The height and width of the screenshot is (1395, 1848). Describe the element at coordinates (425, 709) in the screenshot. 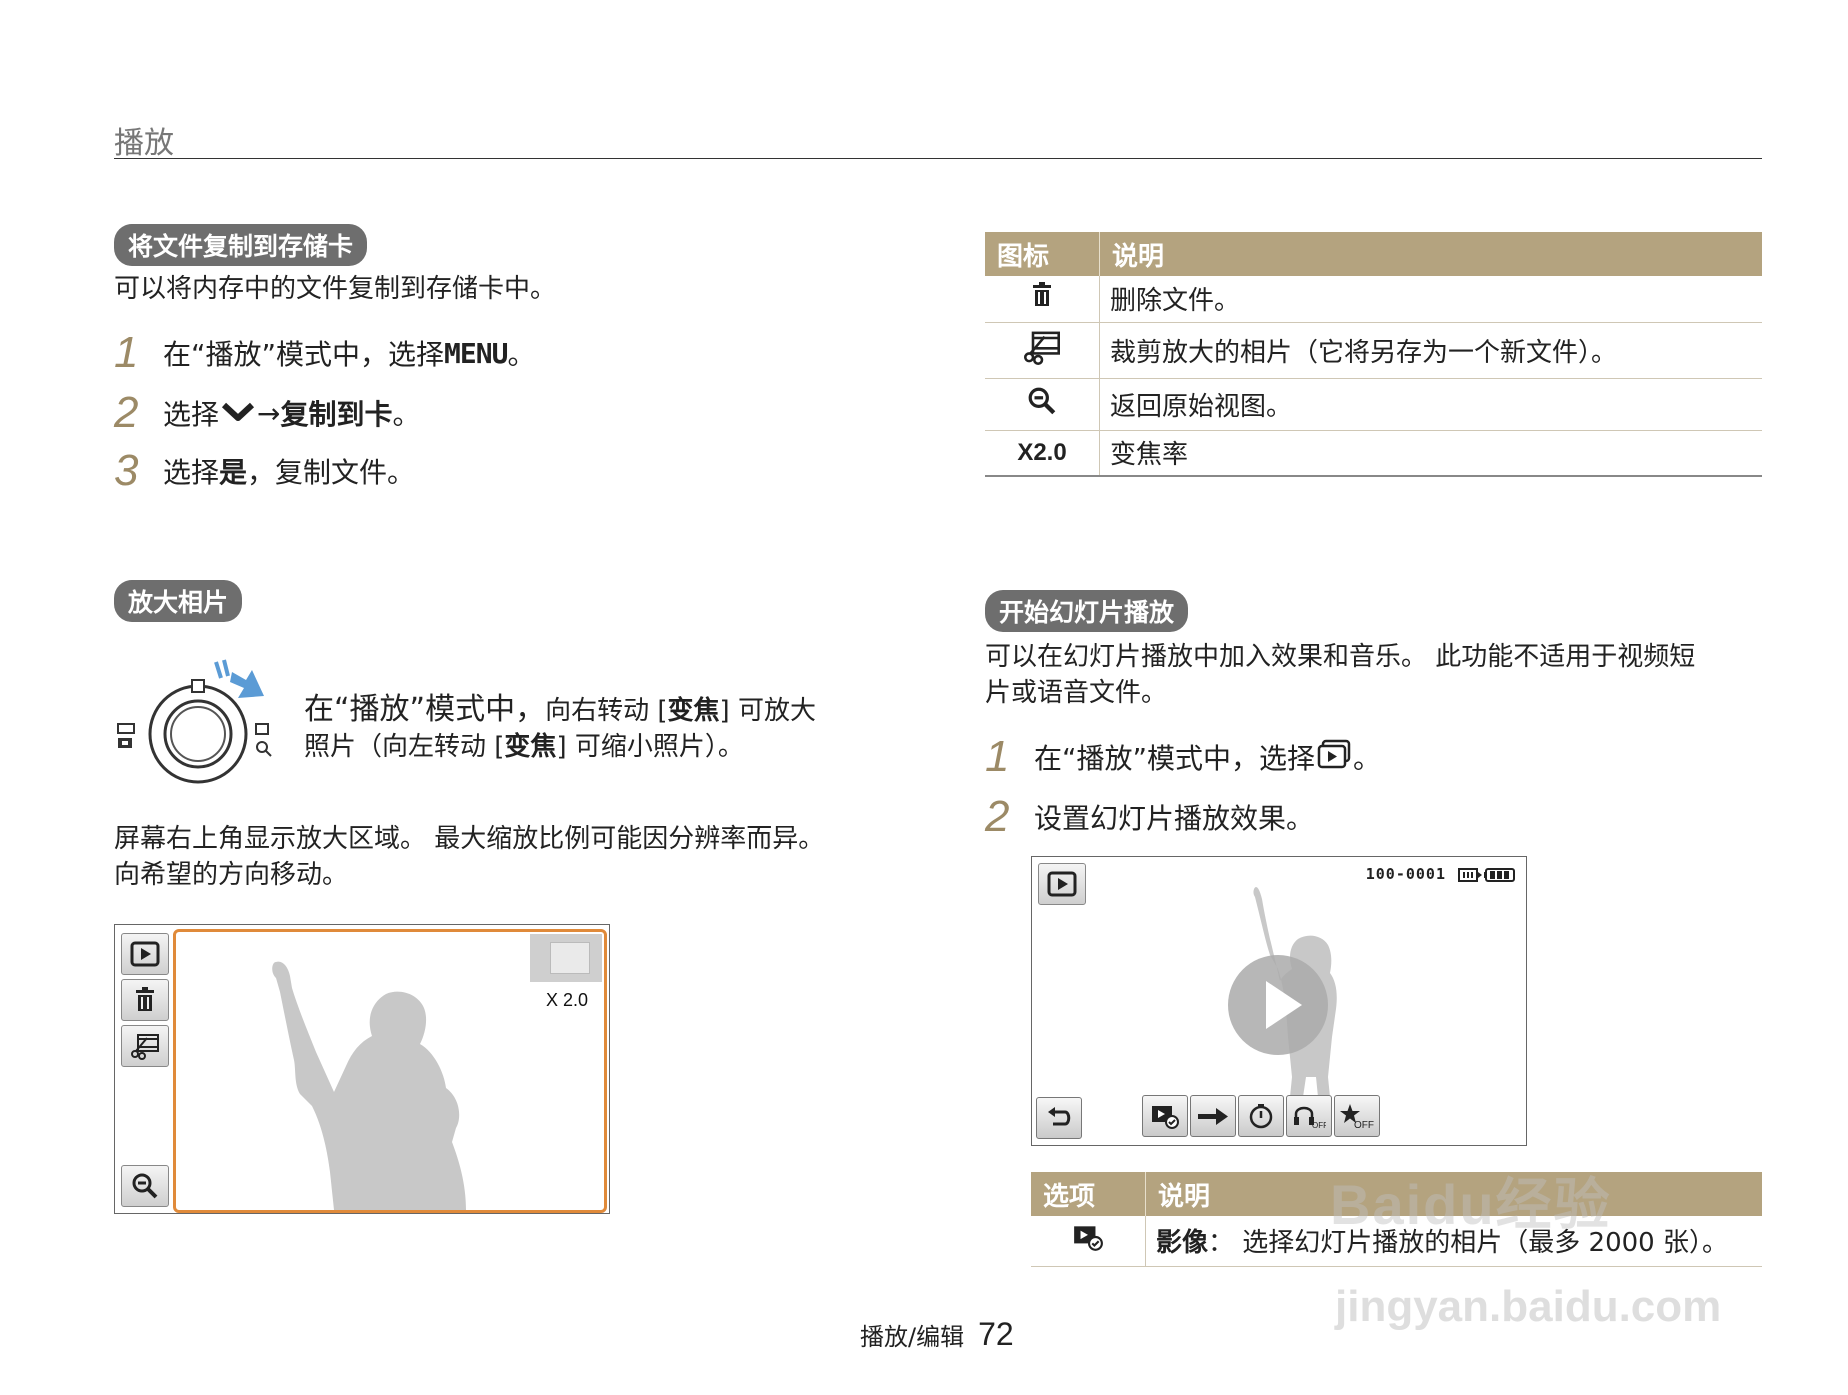

I see `zoom-desc-mode: 在“播放”模式中，` at that location.